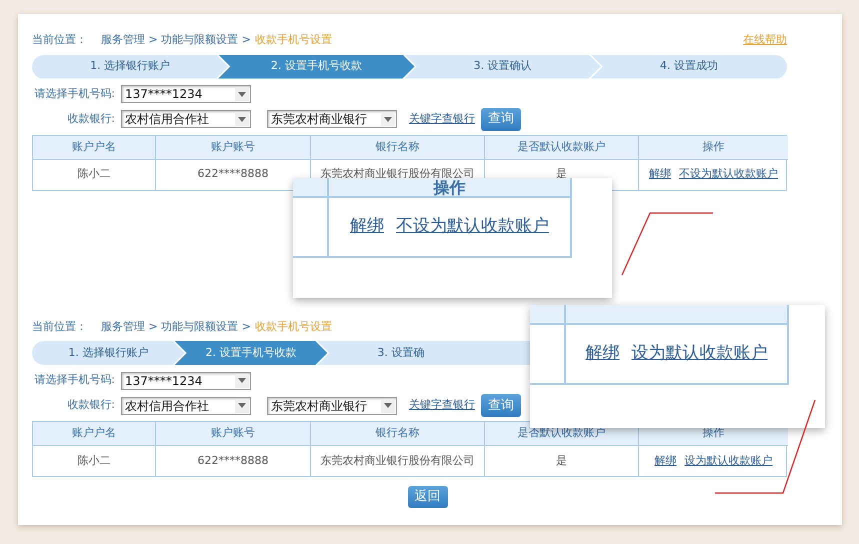 The height and width of the screenshot is (544, 859). I want to click on step-tab: 3. 设置确, so click(423, 353).